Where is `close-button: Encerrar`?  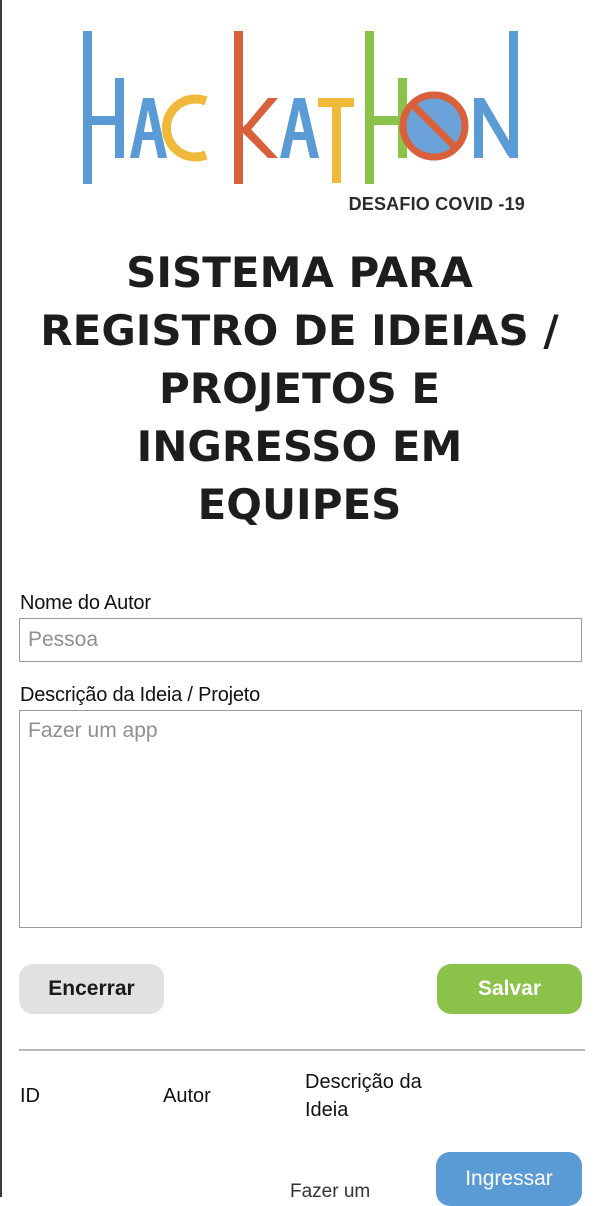 close-button: Encerrar is located at coordinates (91, 989).